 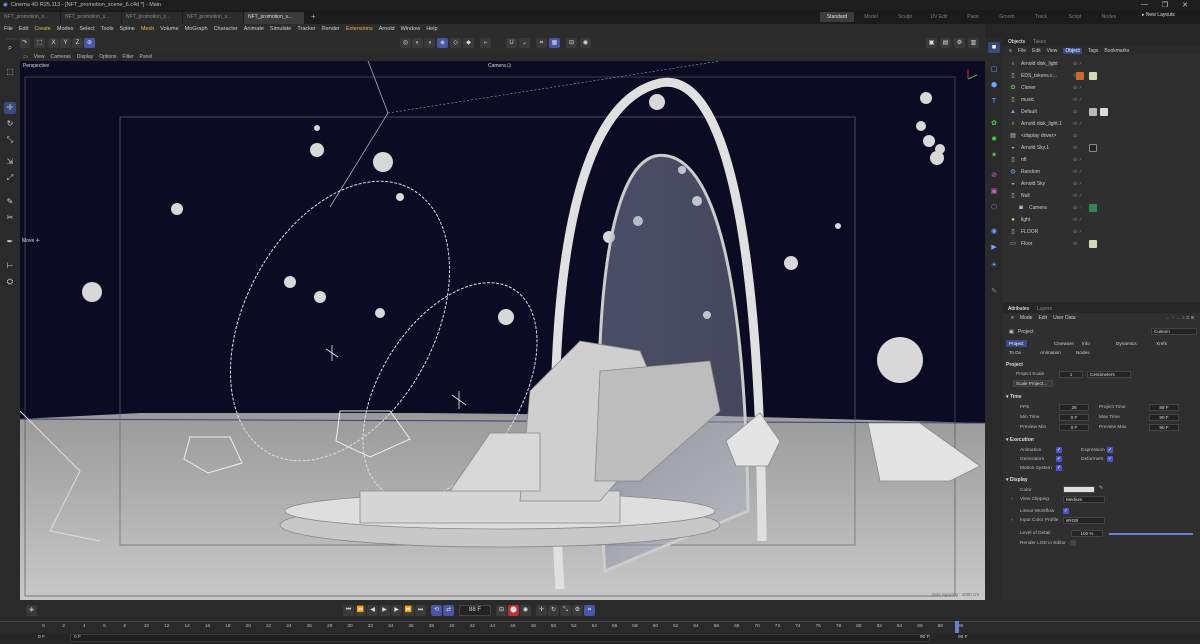 What do you see at coordinates (169, 29) in the screenshot?
I see `menu-volume: Volume` at bounding box center [169, 29].